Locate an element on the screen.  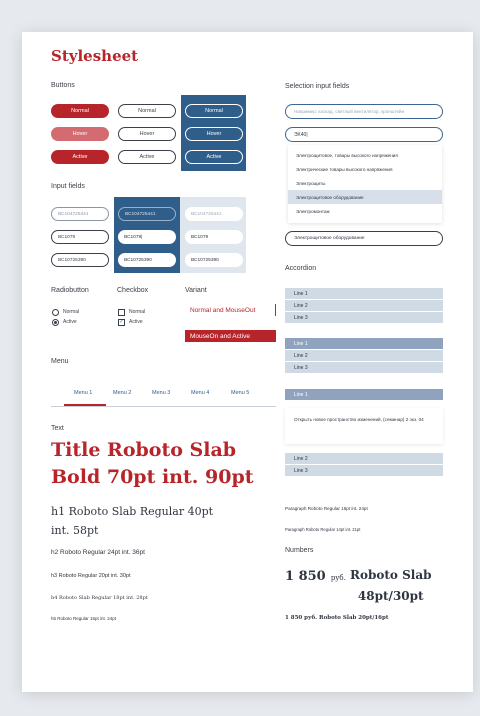
section-numbers-label: Numbers is located at coordinates (299, 550).